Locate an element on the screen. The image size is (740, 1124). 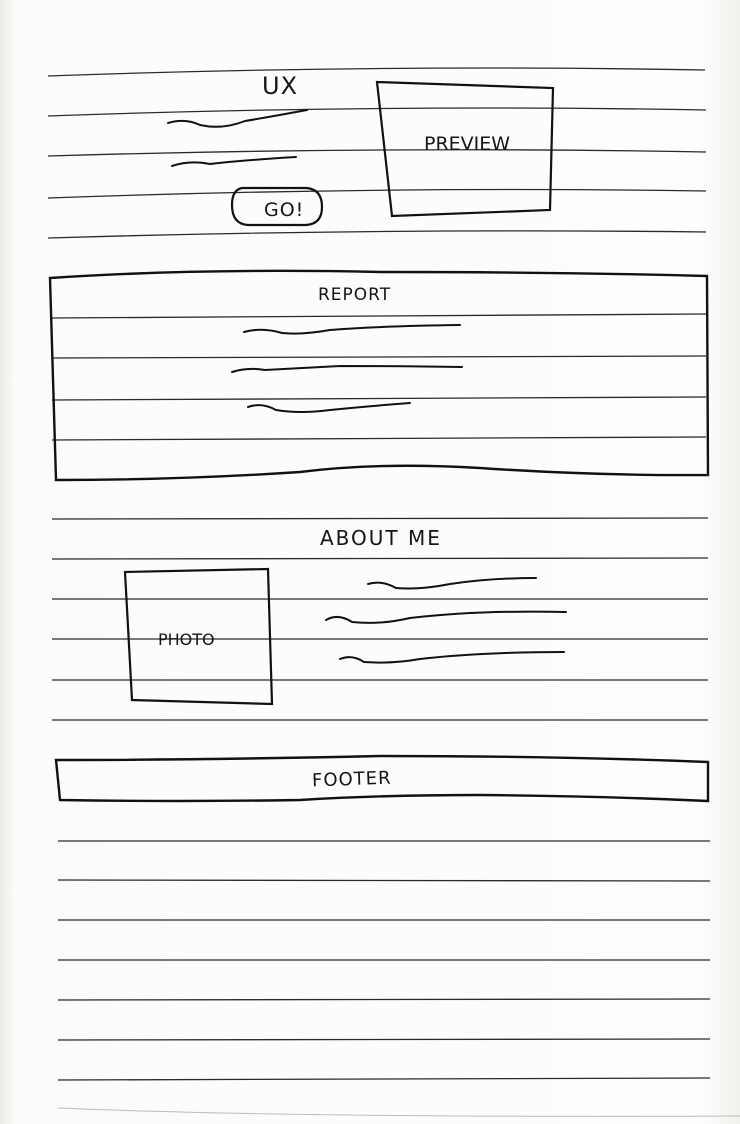
about-text-placeholders is located at coordinates (446, 620).